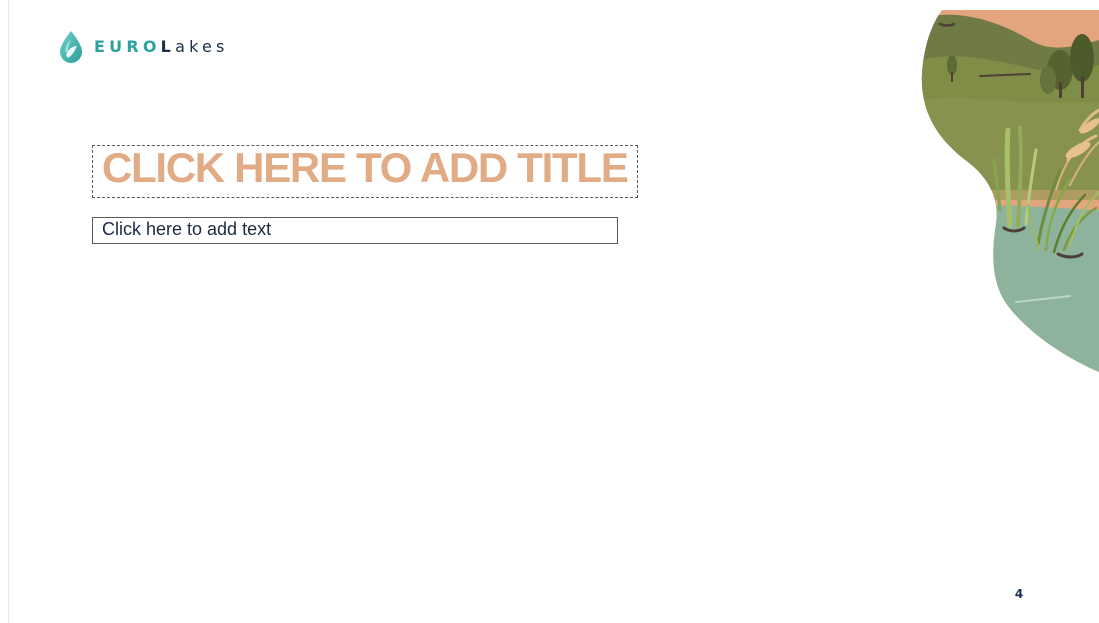  I want to click on title-placeholder-text: CLICK HERE TO ADD TITLE, so click(365, 168).